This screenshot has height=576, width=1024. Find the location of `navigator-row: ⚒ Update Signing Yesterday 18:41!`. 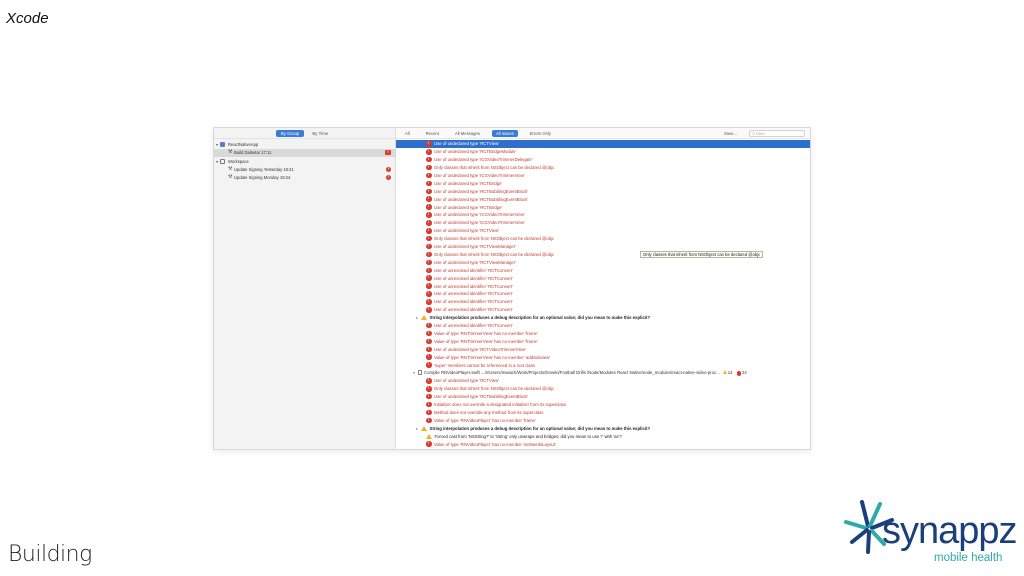

navigator-row: ⚒ Update Signing Yesterday 18:41! is located at coordinates (305, 170).